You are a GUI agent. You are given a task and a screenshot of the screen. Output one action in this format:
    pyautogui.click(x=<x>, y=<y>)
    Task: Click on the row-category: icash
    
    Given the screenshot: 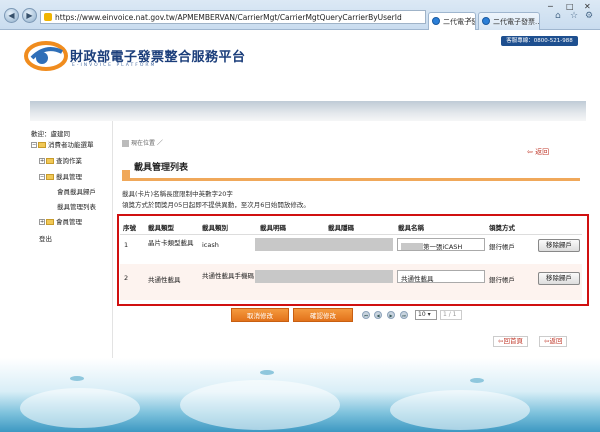 What is the action you would take?
    pyautogui.click(x=210, y=245)
    